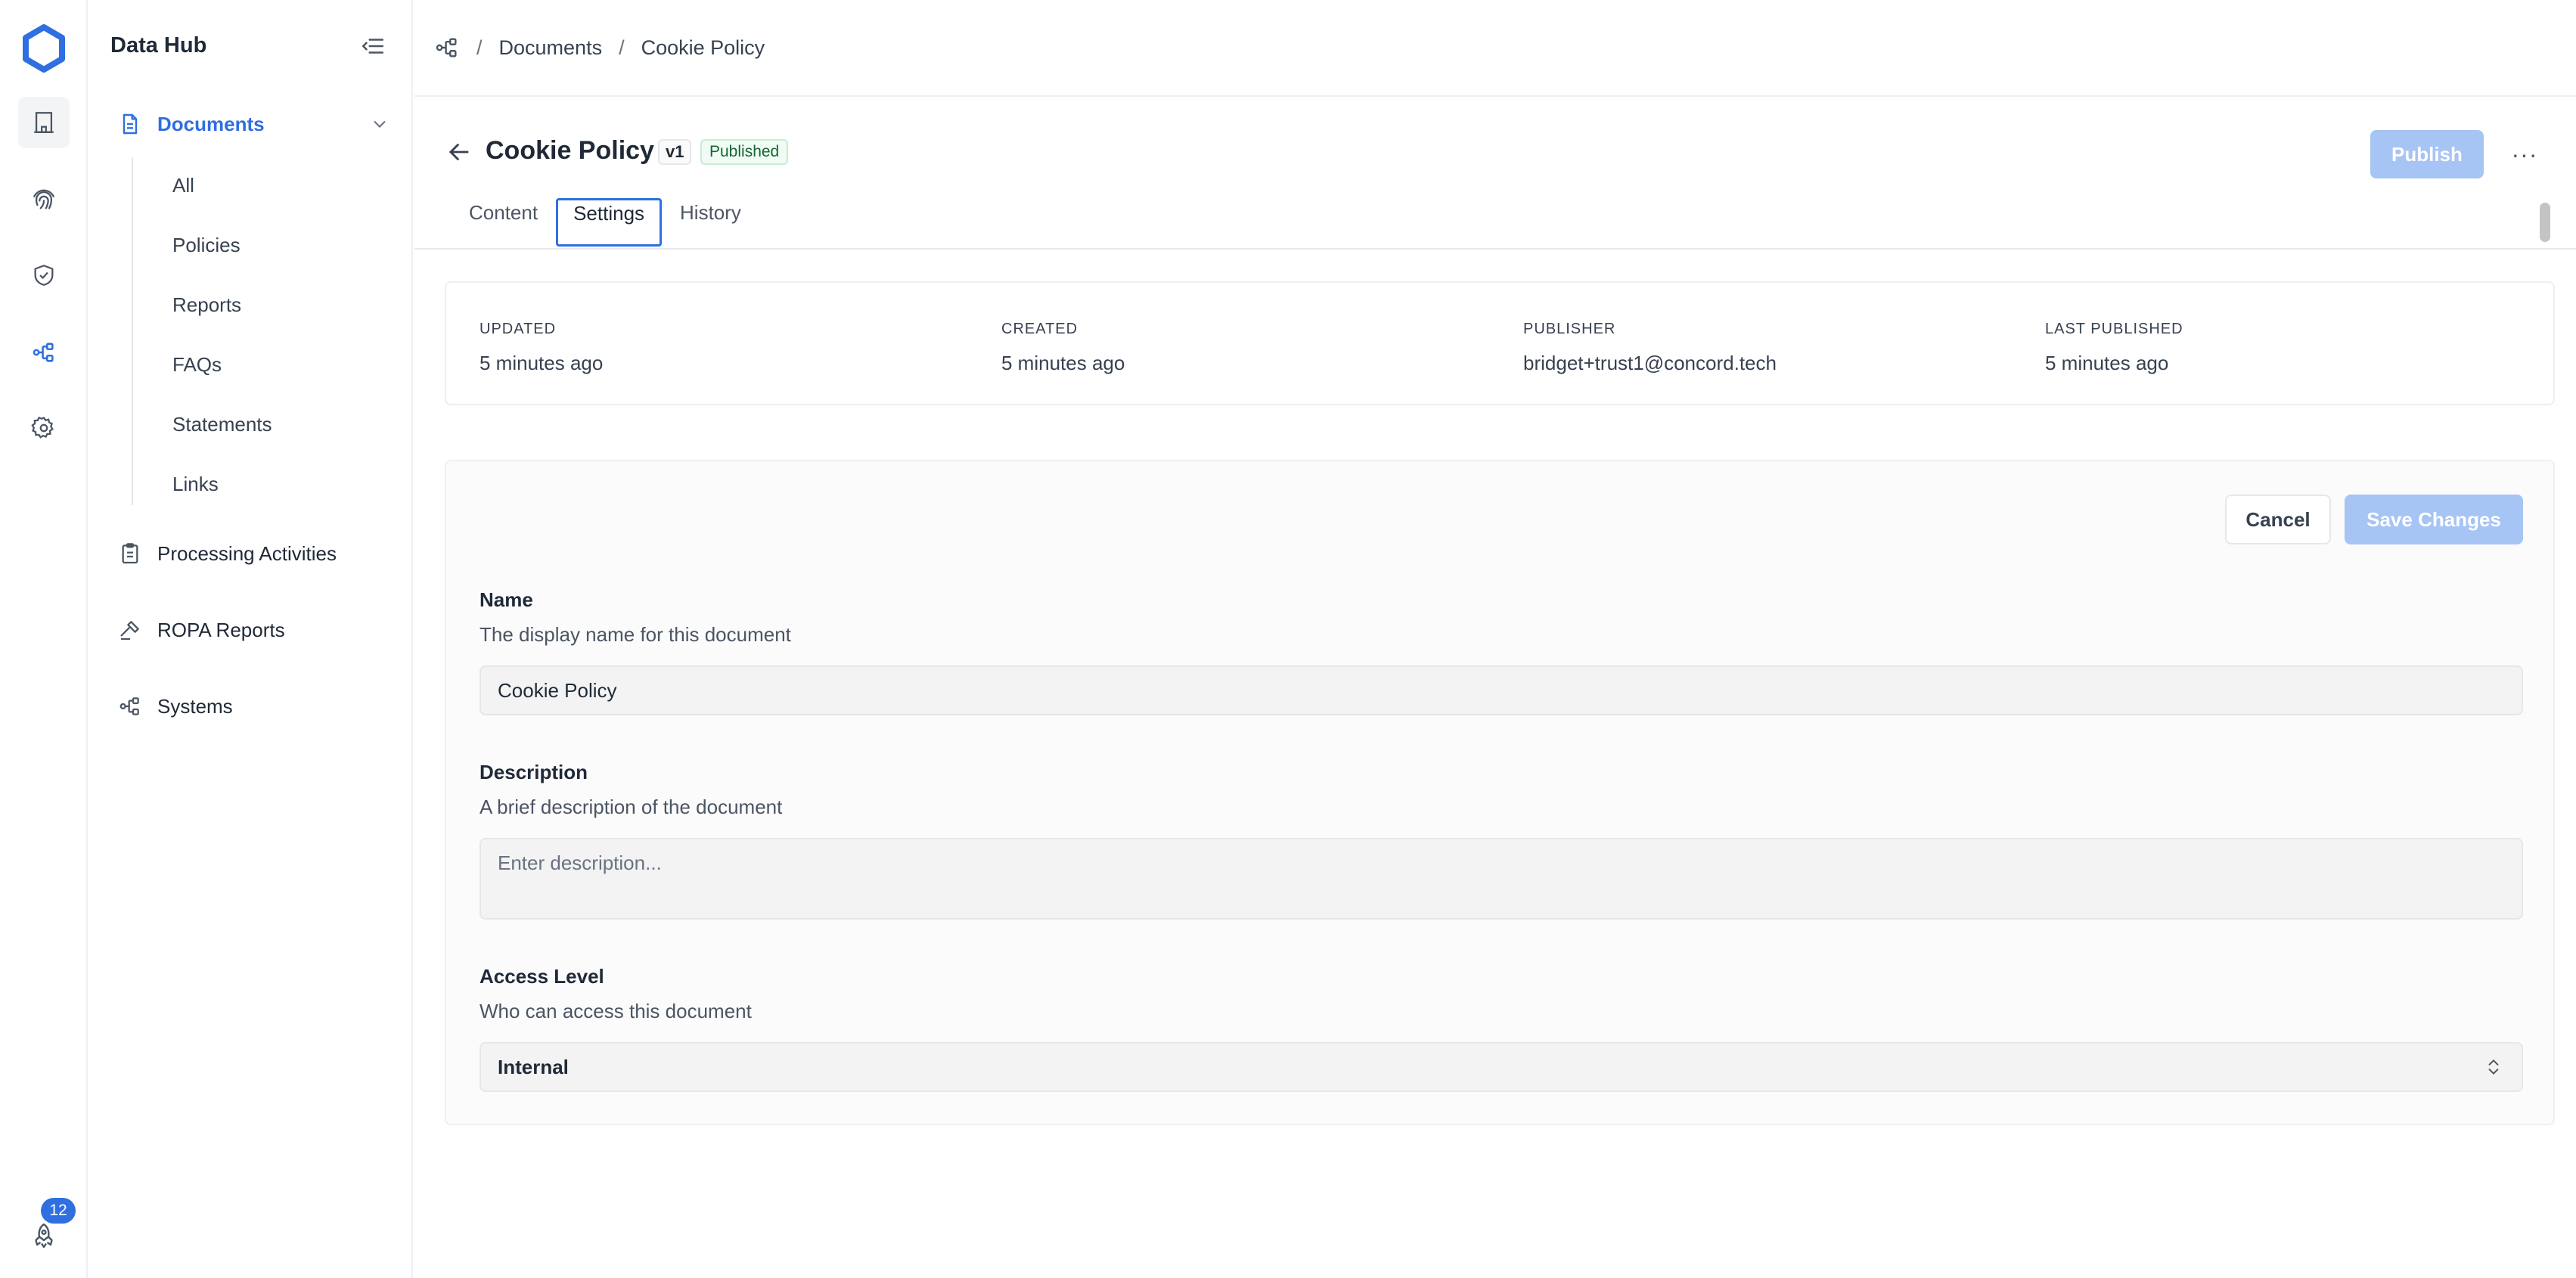 The image size is (2576, 1278). Describe the element at coordinates (542, 977) in the screenshot. I see `access-level-label: Access Level` at that location.